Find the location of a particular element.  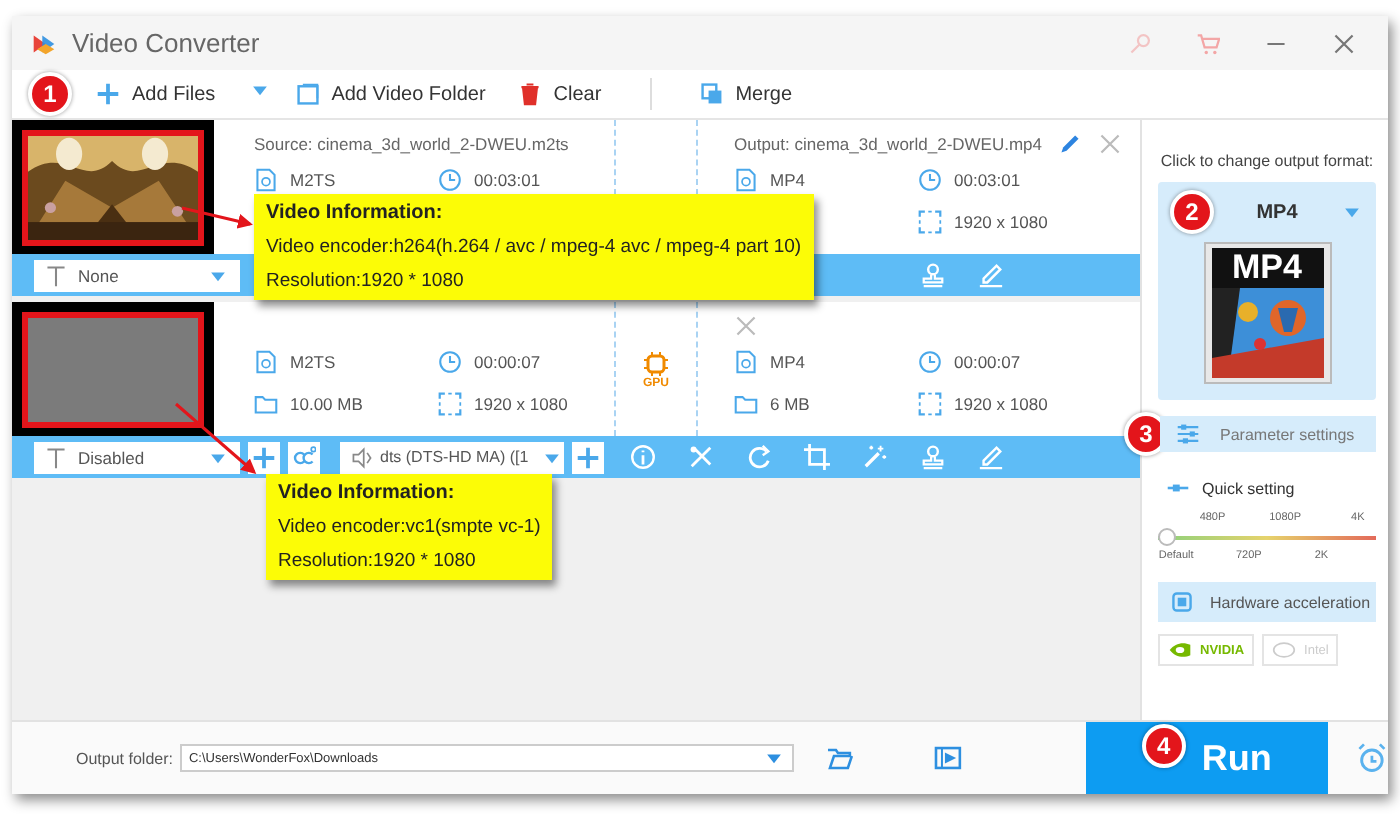

audio-track-dropdown: dts (DTS-HD MA) ([1 is located at coordinates (452, 457).